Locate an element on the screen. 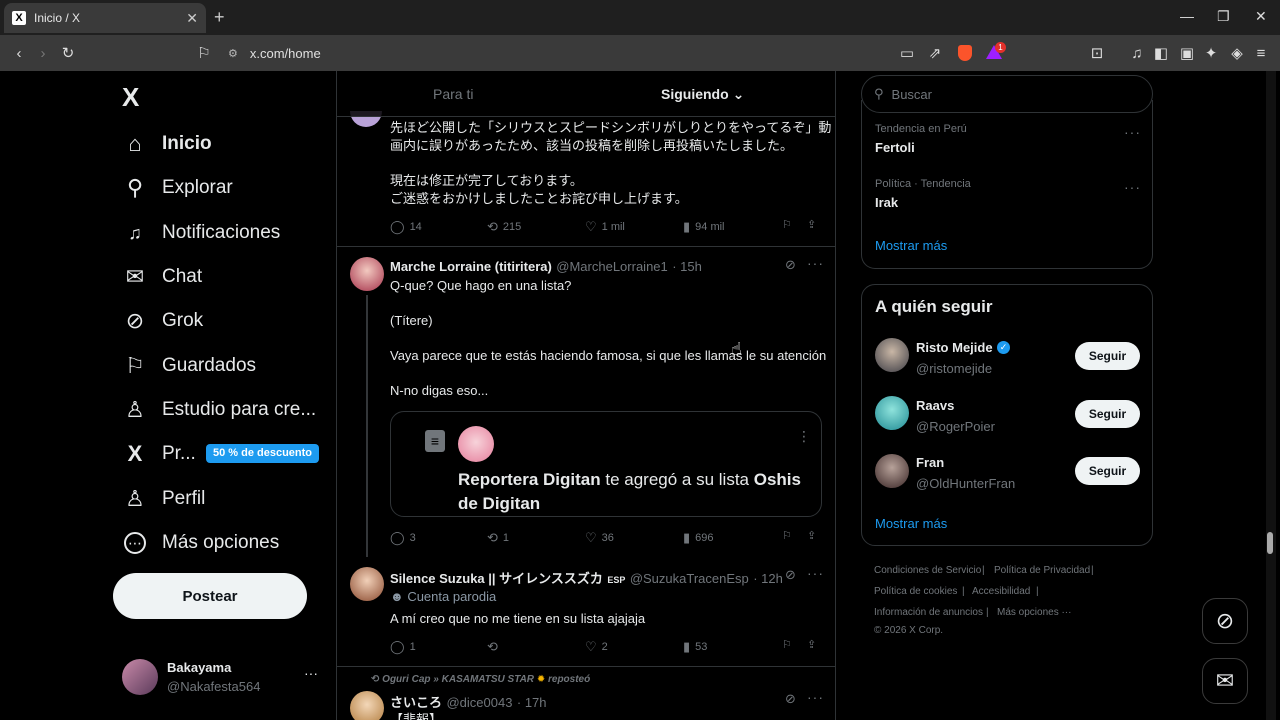 The width and height of the screenshot is (1280, 720). like-button: ♡ 1 mil is located at coordinates (605, 227).